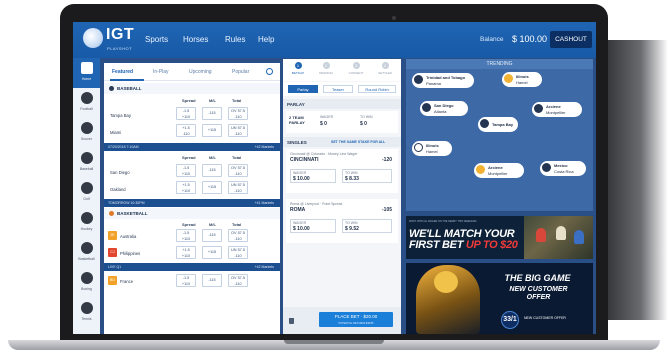 The image size is (668, 356). What do you see at coordinates (269, 71) in the screenshot?
I see `search-icon` at bounding box center [269, 71].